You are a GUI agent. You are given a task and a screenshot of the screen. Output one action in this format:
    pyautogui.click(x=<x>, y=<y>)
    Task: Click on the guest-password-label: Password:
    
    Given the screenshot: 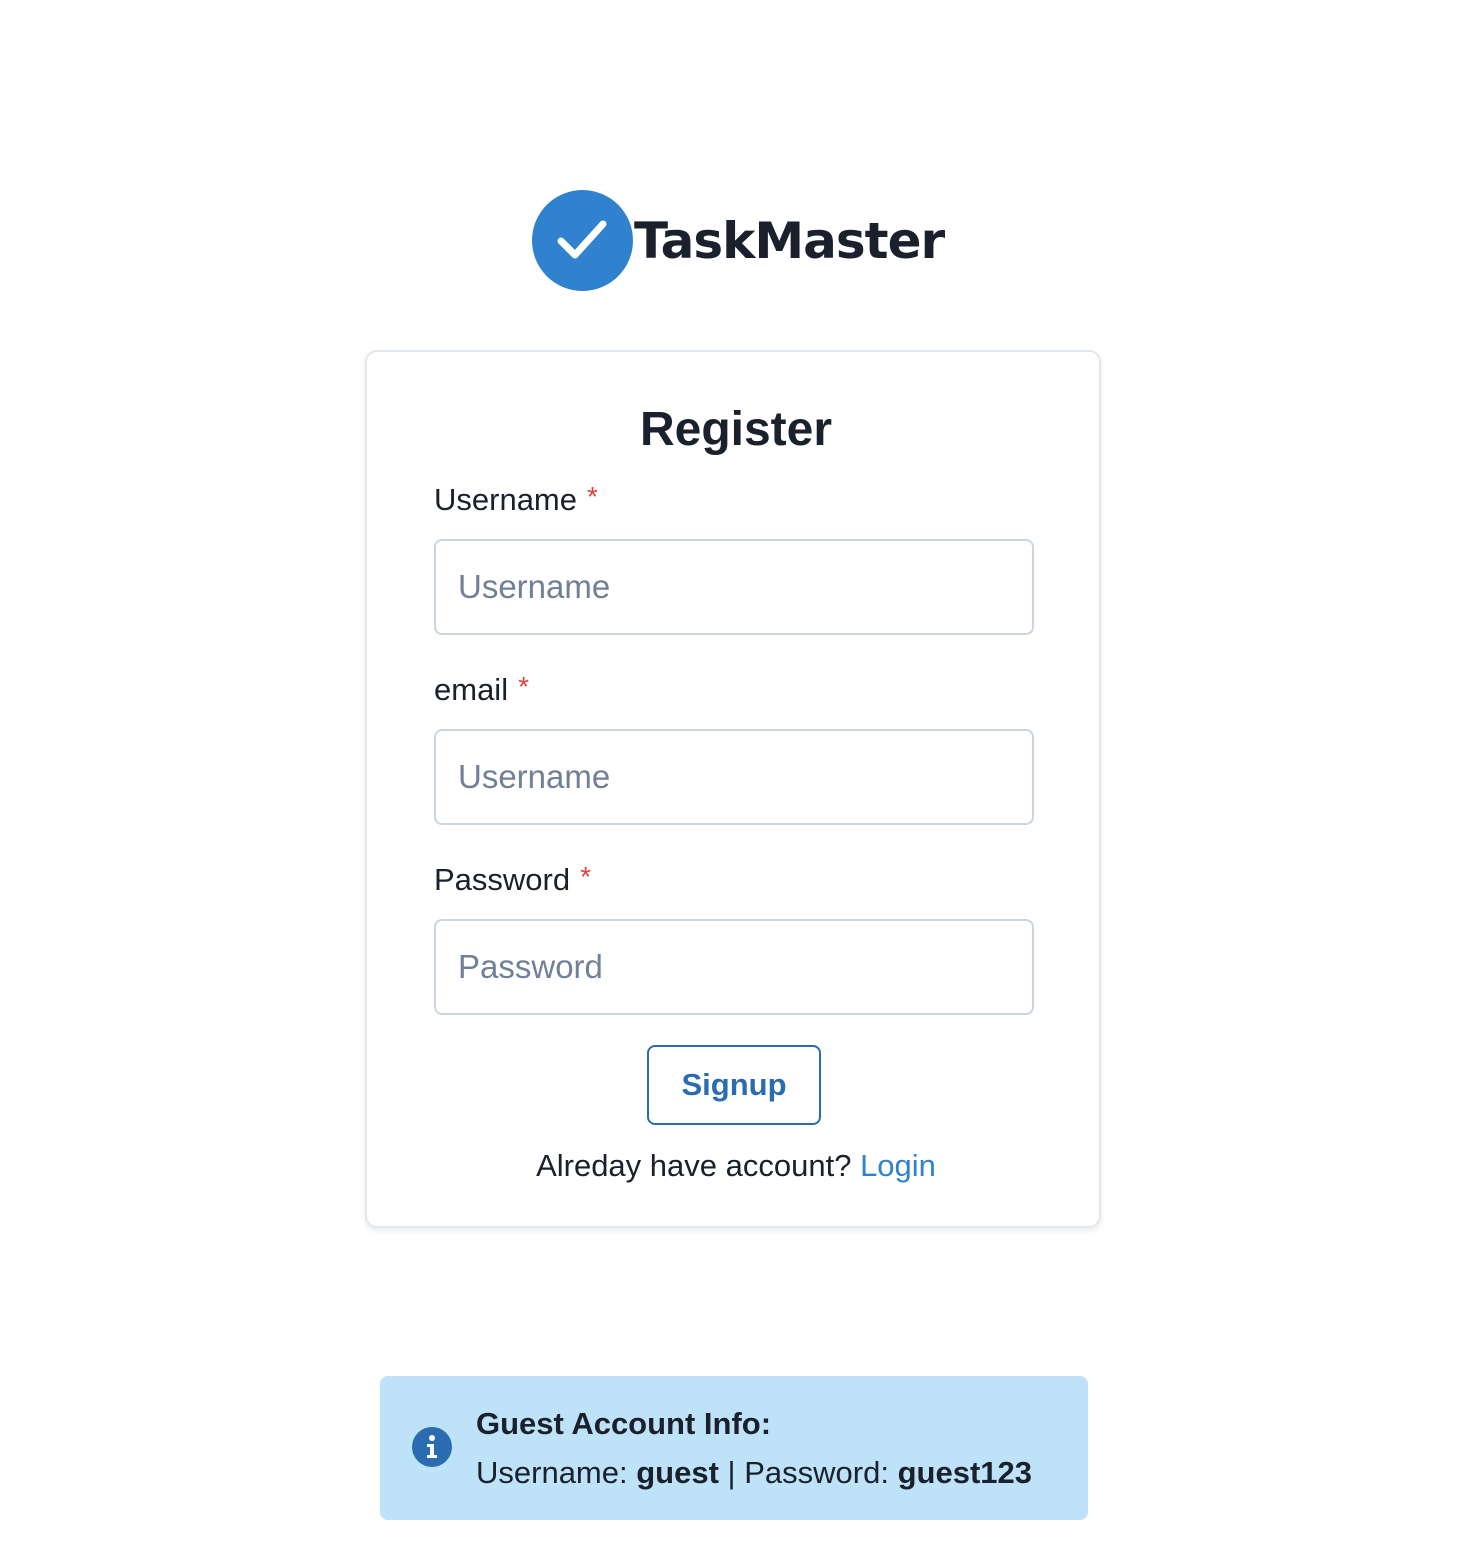 What is the action you would take?
    pyautogui.click(x=816, y=1472)
    